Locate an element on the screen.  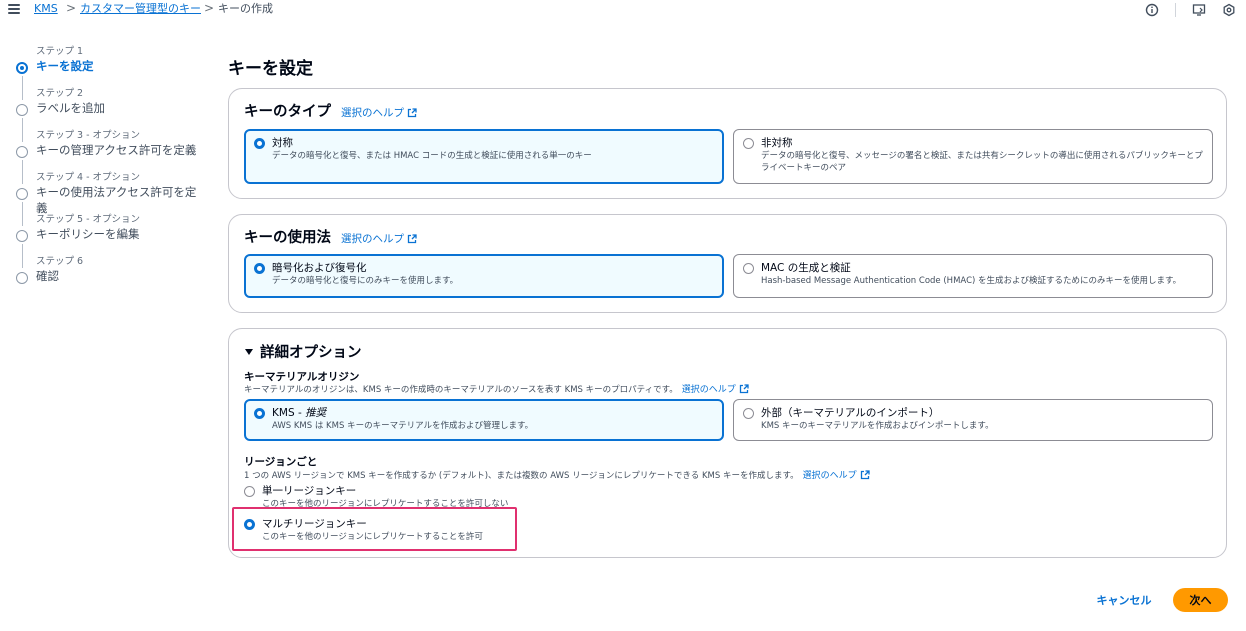
option-description: AWS KMS は KMS キーのキーマテリアルを作成および管理します。 is located at coordinates (403, 426).